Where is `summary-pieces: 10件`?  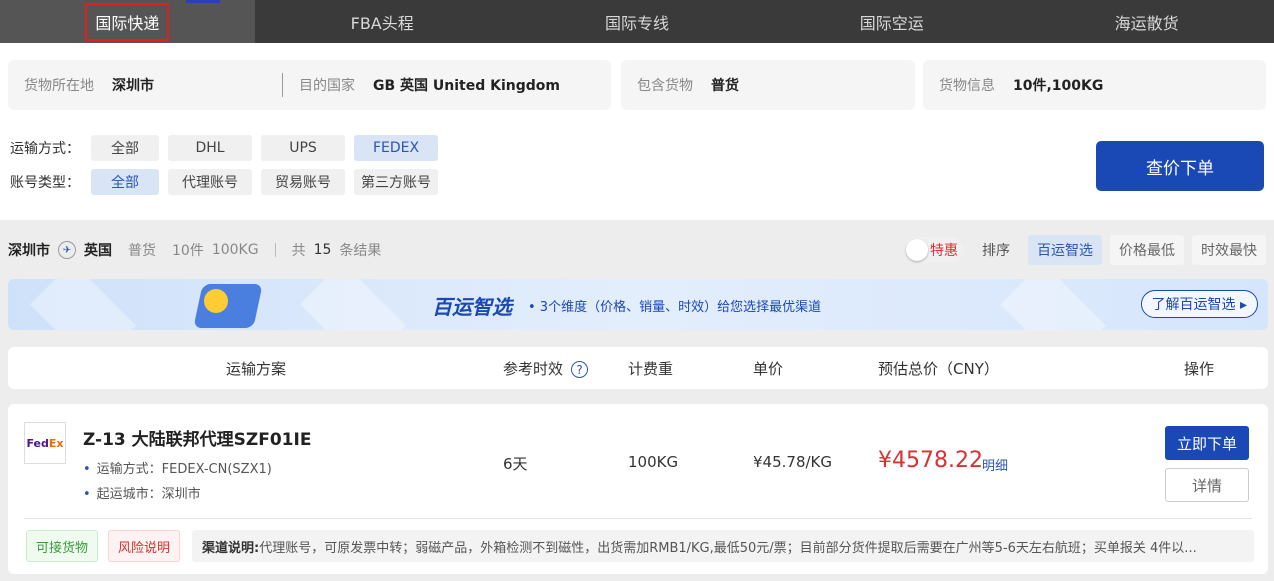 summary-pieces: 10件 is located at coordinates (188, 251).